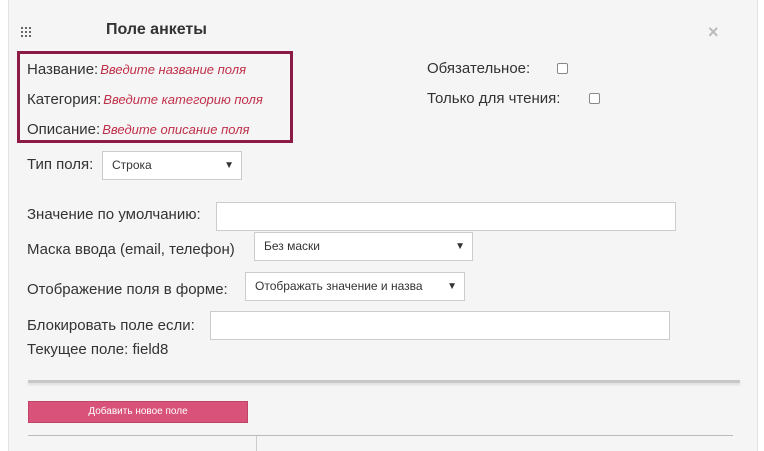 Image resolution: width=764 pixels, height=451 pixels. I want to click on field-name-editable: Введите название поля, so click(173, 69).